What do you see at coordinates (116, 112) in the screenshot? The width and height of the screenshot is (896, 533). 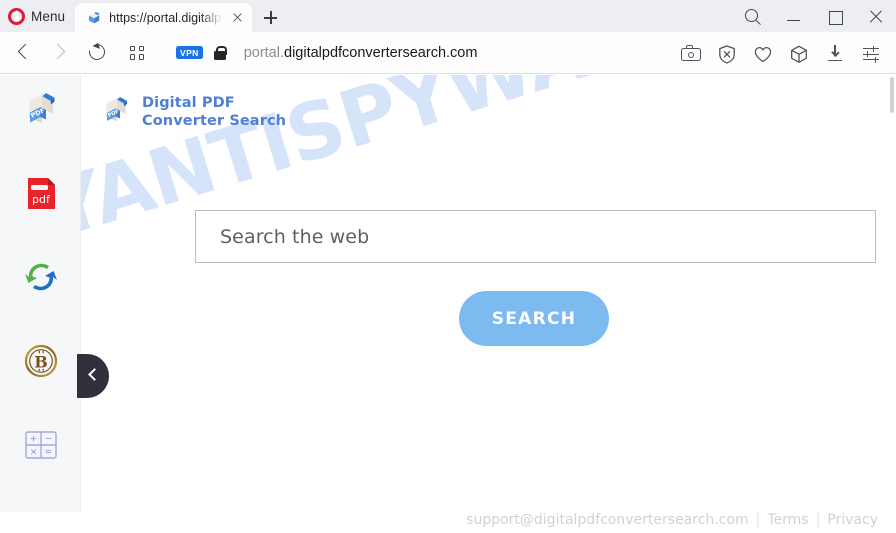 I see `brand-pdf-3d-icon: PDF` at bounding box center [116, 112].